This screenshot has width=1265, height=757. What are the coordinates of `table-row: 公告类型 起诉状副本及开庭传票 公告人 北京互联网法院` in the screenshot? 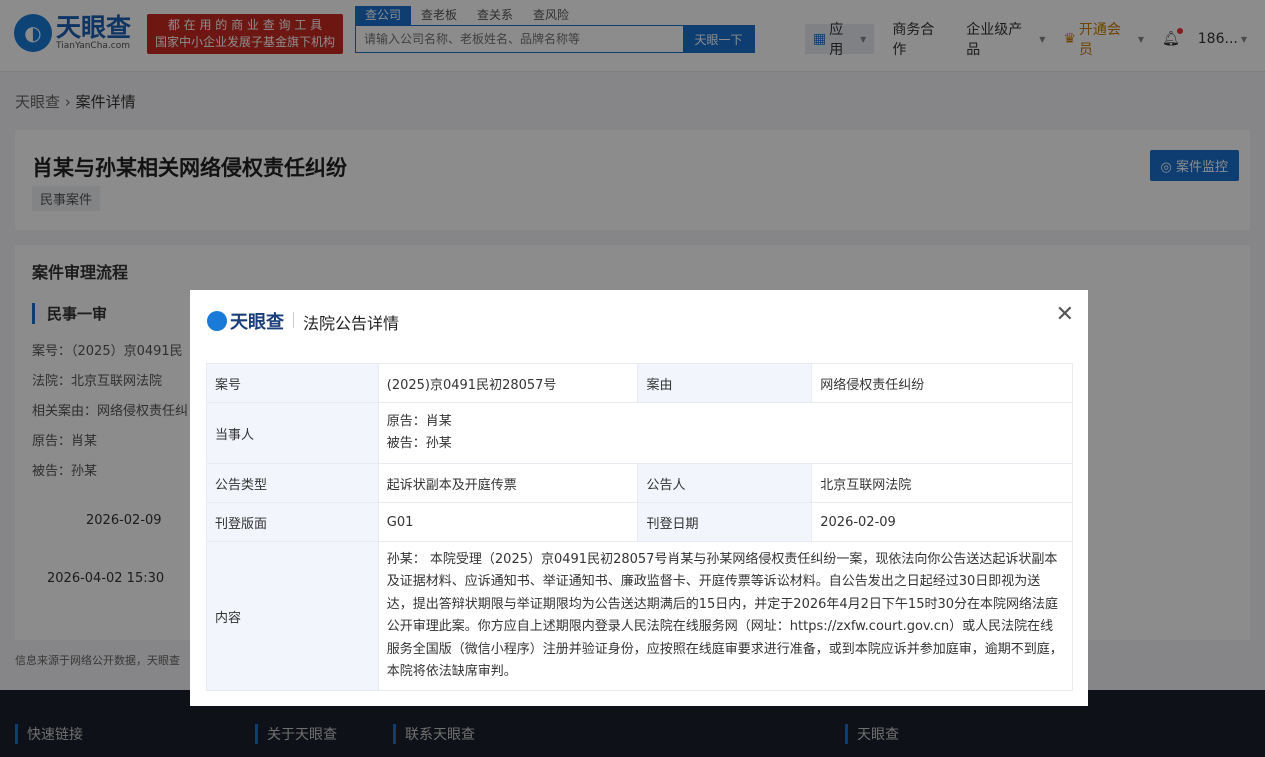 It's located at (639, 483).